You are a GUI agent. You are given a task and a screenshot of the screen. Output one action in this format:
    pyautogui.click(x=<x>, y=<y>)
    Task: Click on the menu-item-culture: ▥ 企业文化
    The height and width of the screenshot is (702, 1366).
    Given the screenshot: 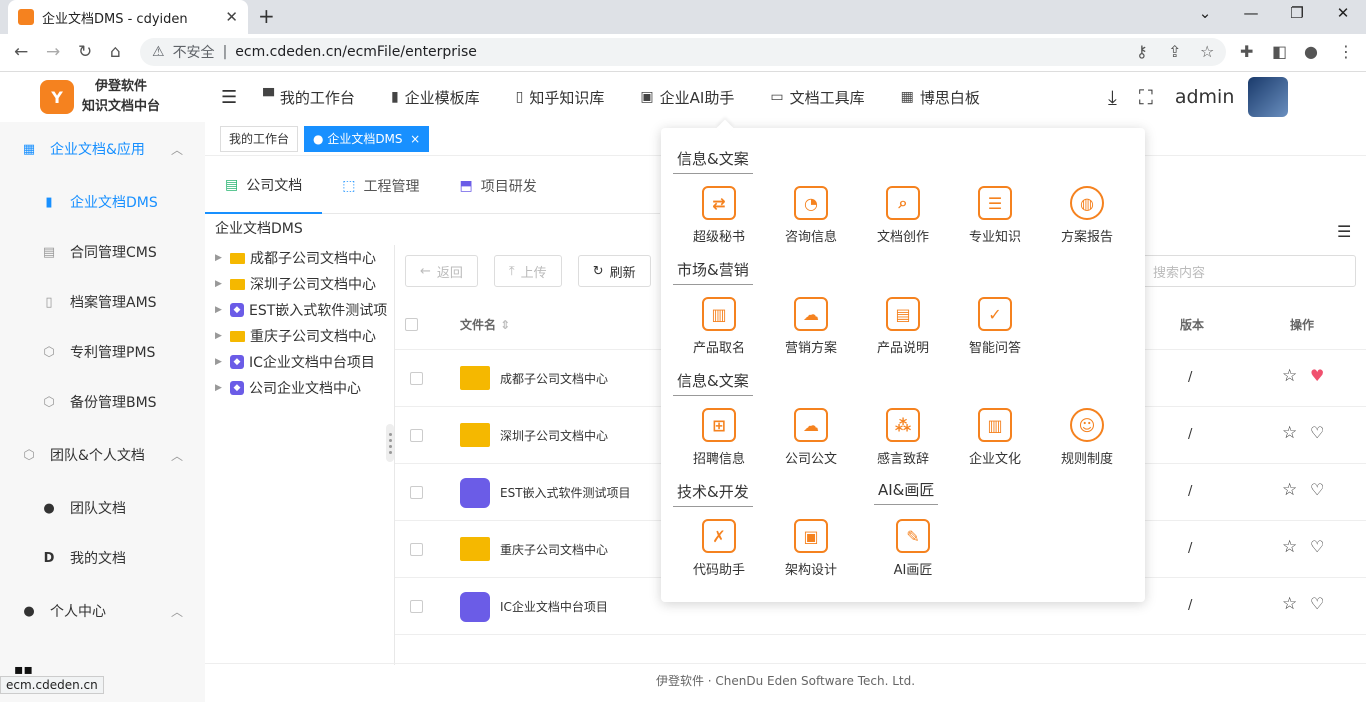 What is the action you would take?
    pyautogui.click(x=995, y=437)
    